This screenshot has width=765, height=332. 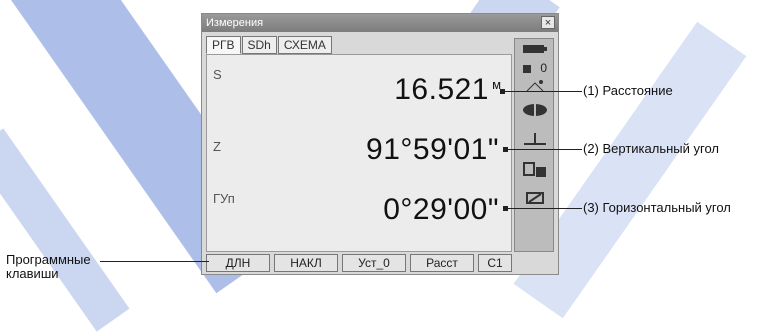 I want to click on softkey-dln: ДЛН, so click(x=238, y=263).